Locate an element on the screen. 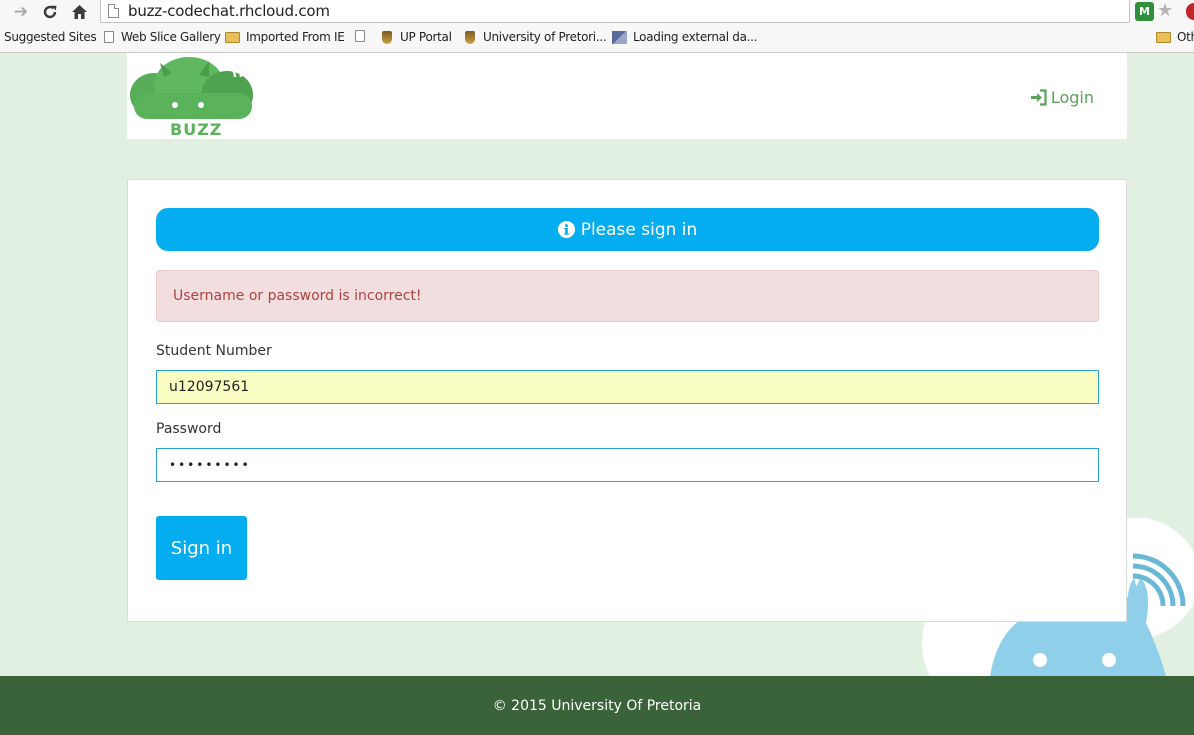  bookmark-suggested-sites: Suggested Sites is located at coordinates (50, 37).